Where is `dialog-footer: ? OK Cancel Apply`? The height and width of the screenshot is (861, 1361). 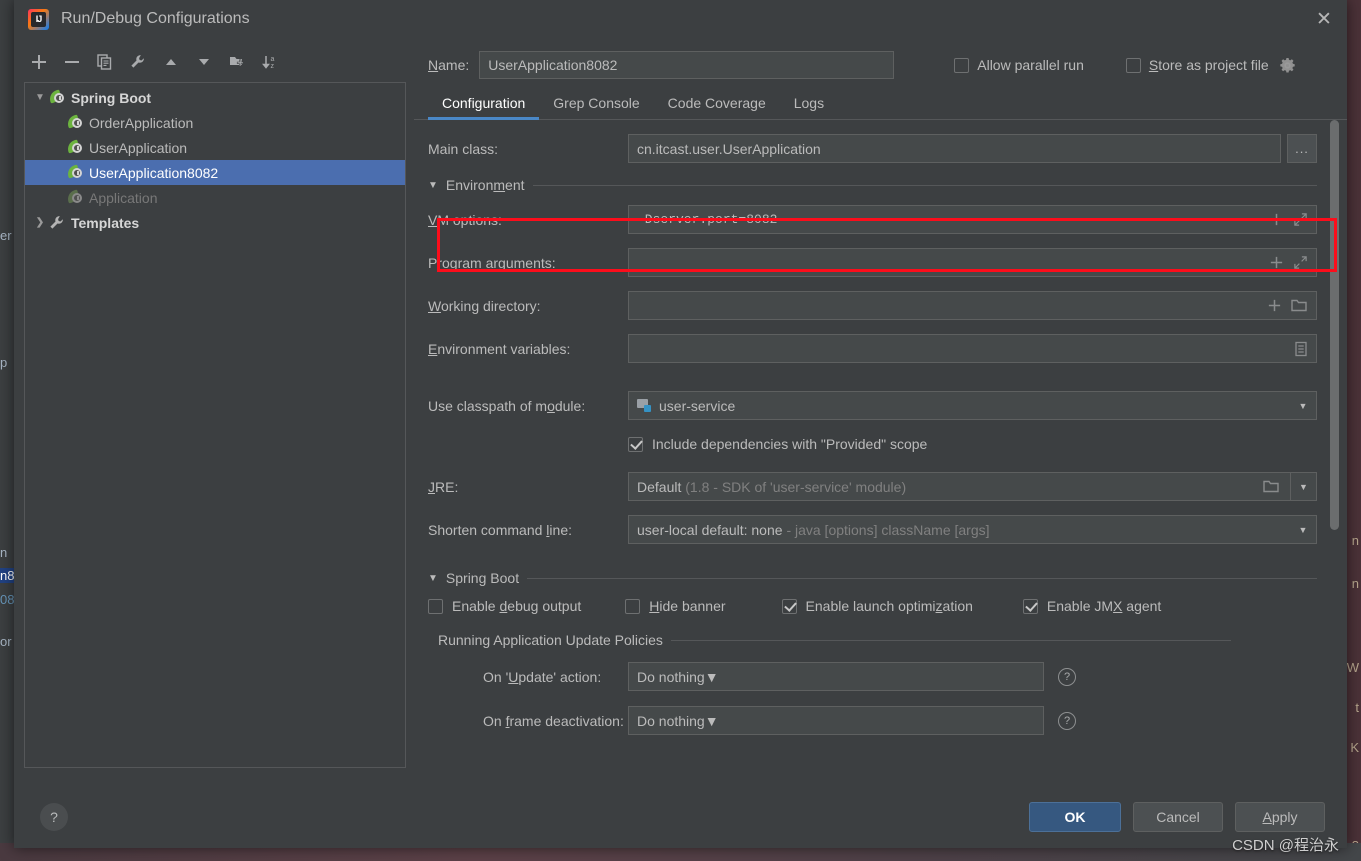 dialog-footer: ? OK Cancel Apply is located at coordinates (680, 817).